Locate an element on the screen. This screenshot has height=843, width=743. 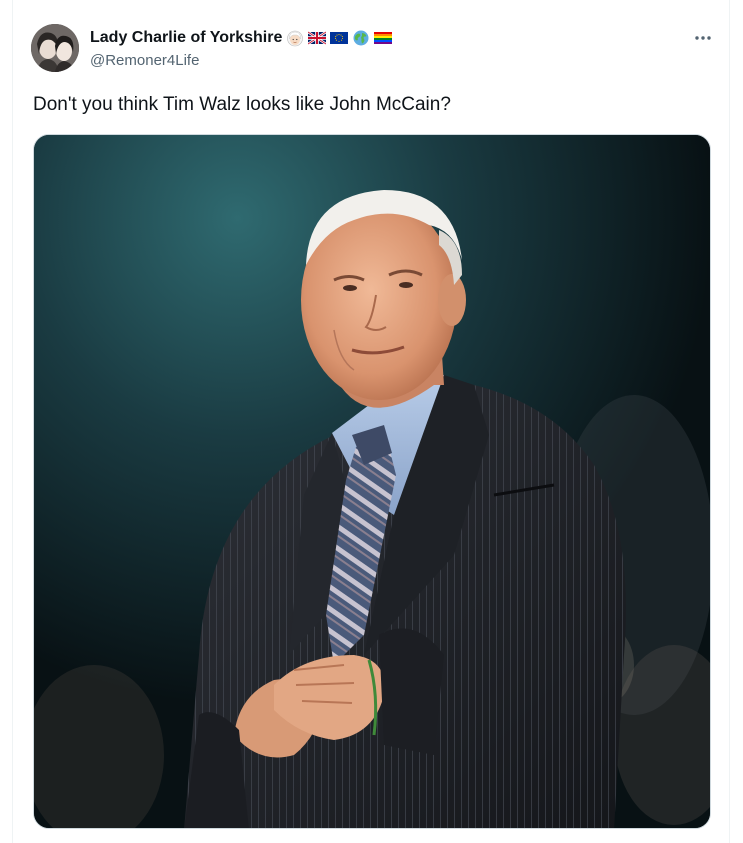
more-horizontal-icon is located at coordinates (703, 38).